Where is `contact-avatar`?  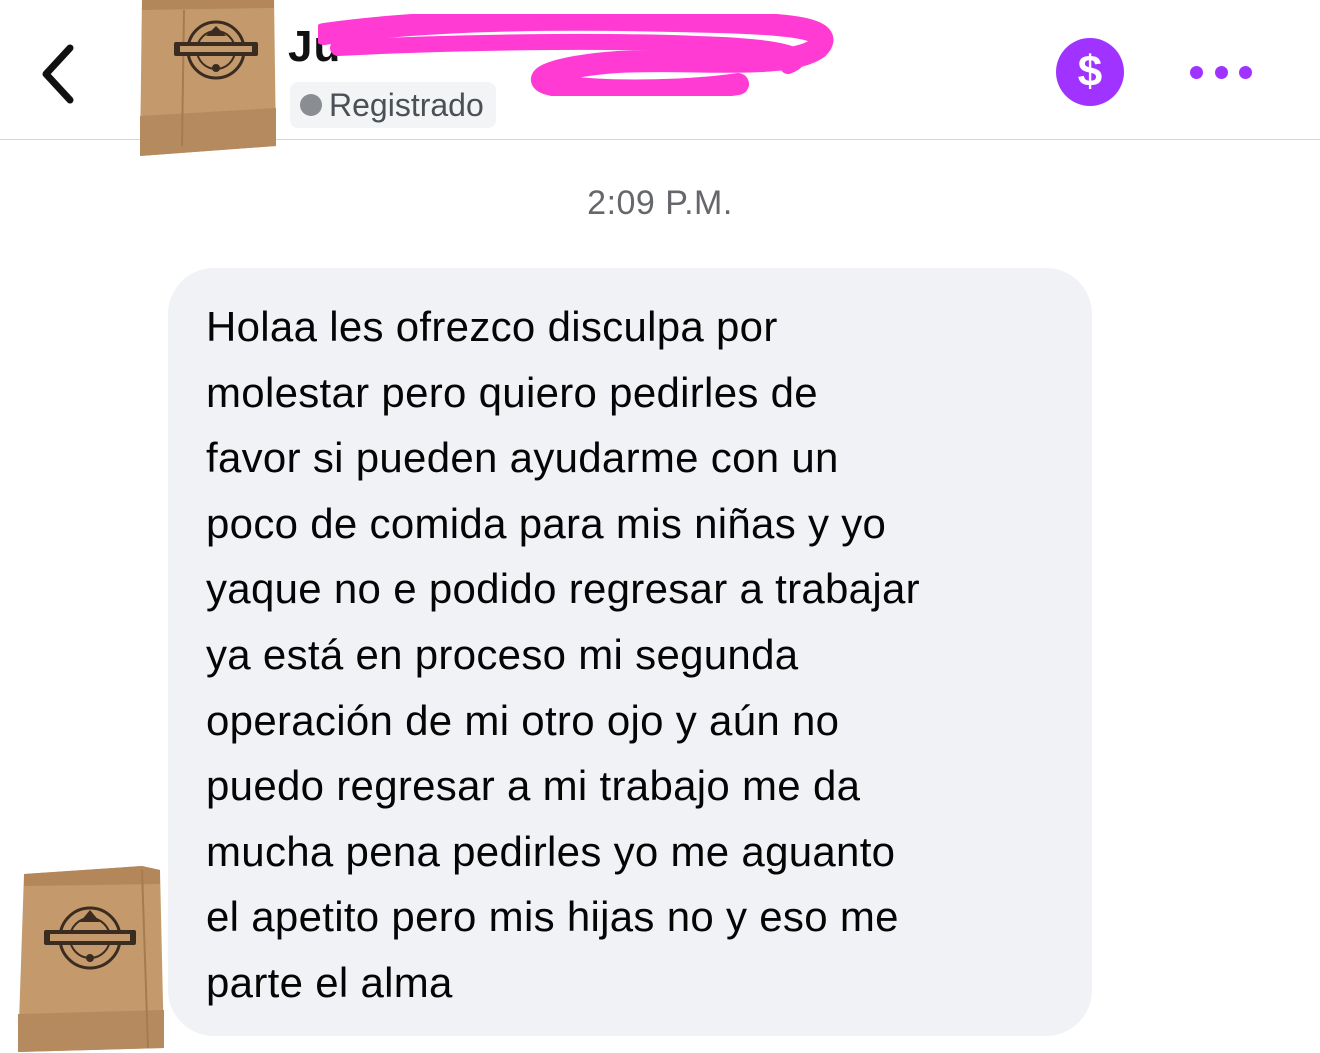 contact-avatar is located at coordinates (207, 80).